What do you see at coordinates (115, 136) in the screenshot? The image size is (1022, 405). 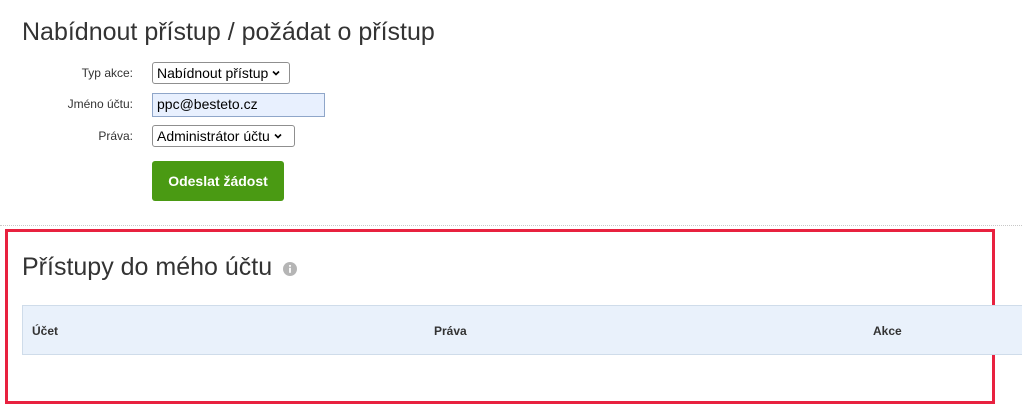 I see `rights-label: Práva:` at bounding box center [115, 136].